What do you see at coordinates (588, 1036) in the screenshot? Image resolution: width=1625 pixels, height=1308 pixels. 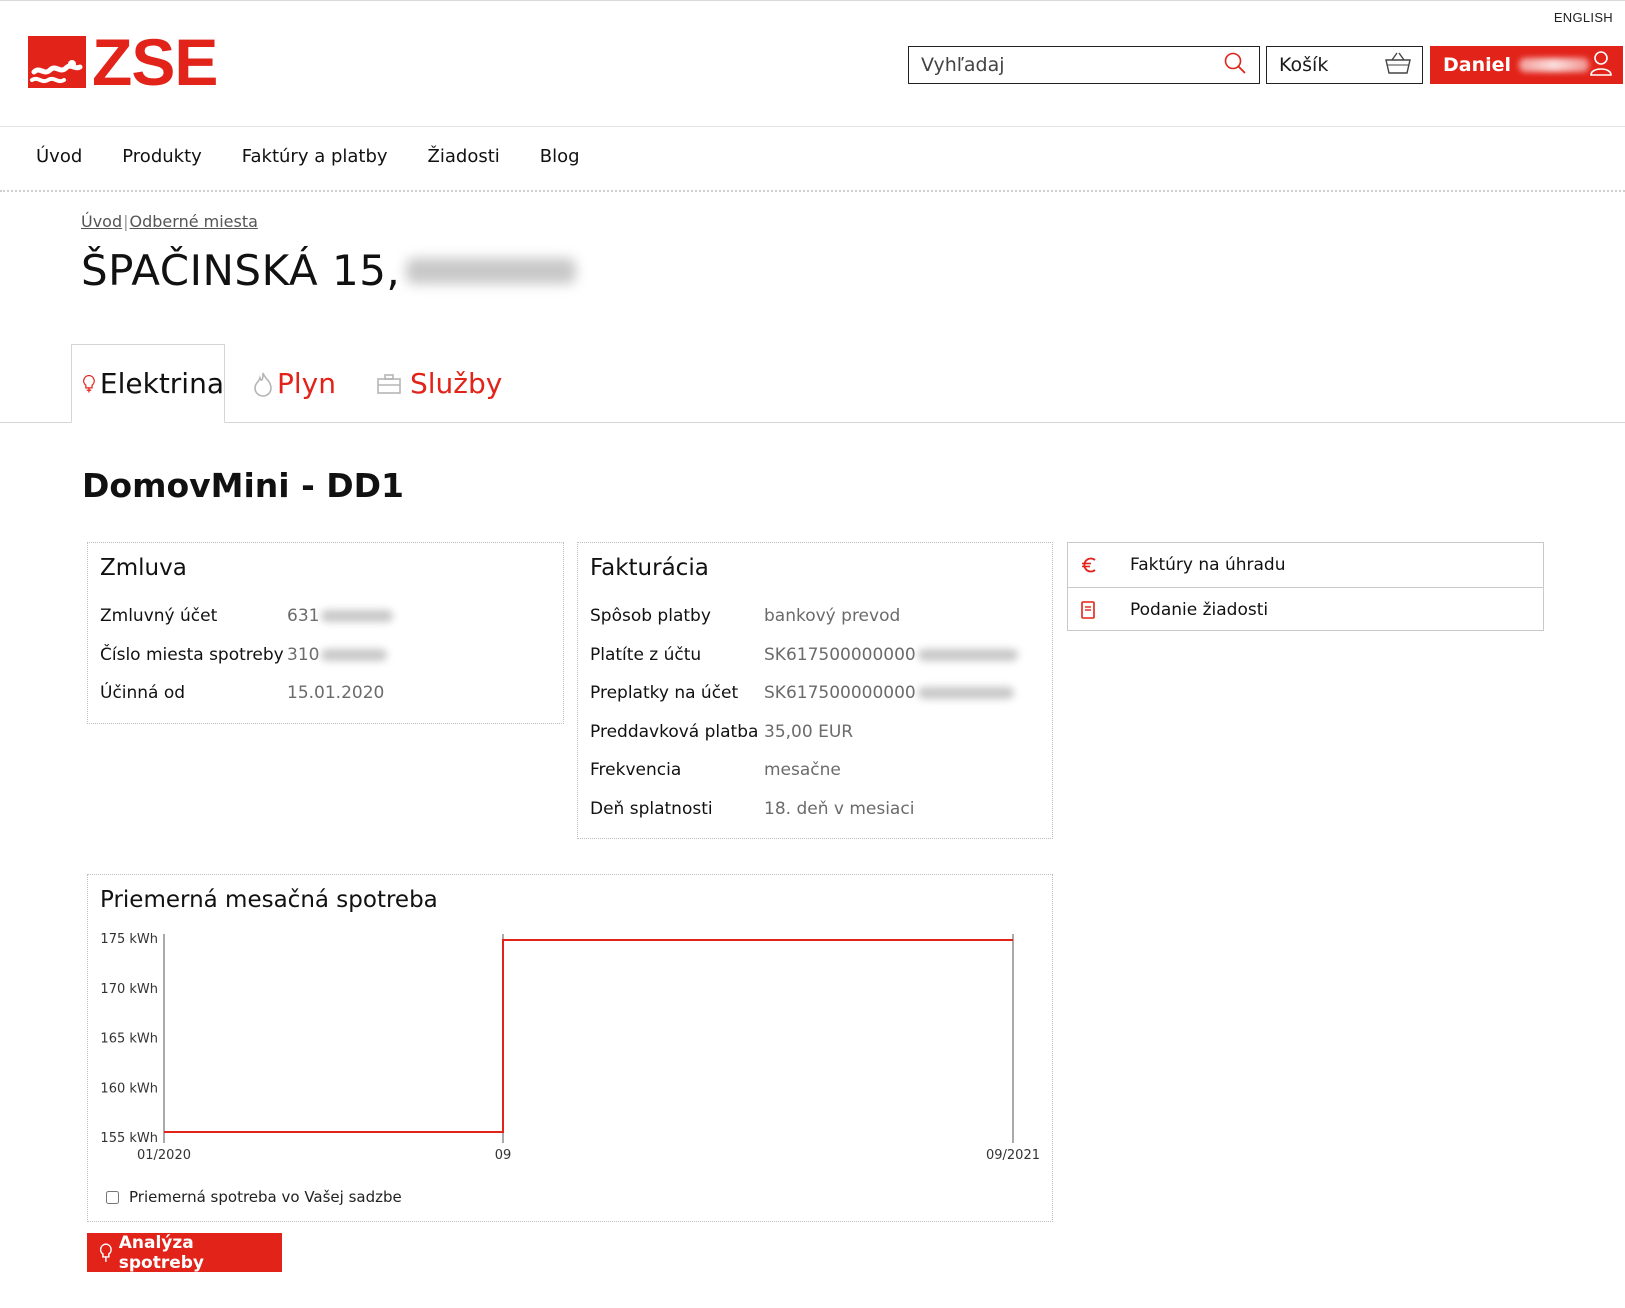 I see `consumption-series-line` at bounding box center [588, 1036].